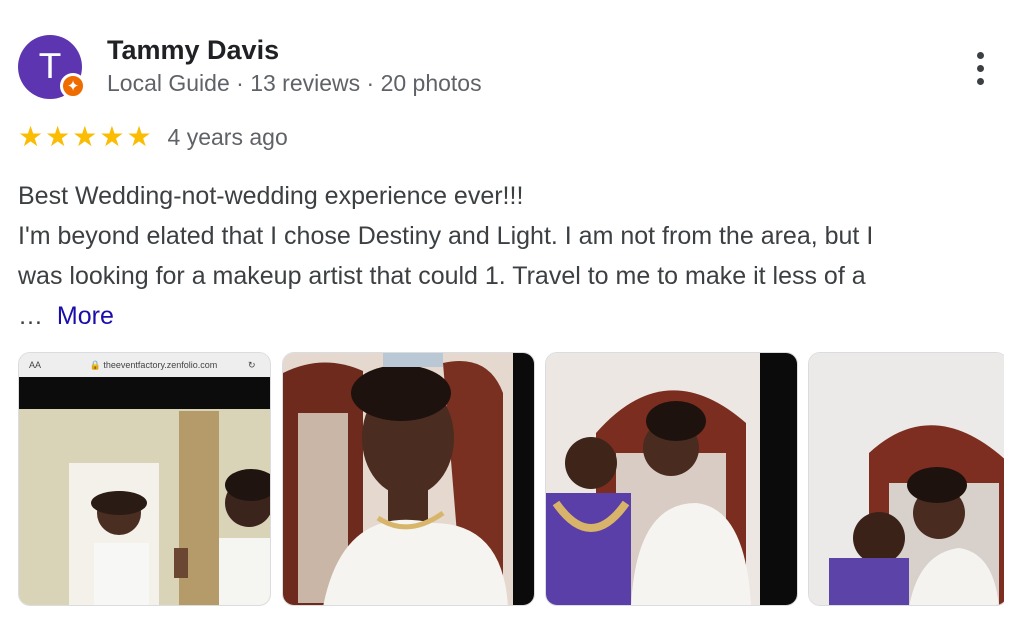  I want to click on reload-icon: ↻, so click(252, 364).